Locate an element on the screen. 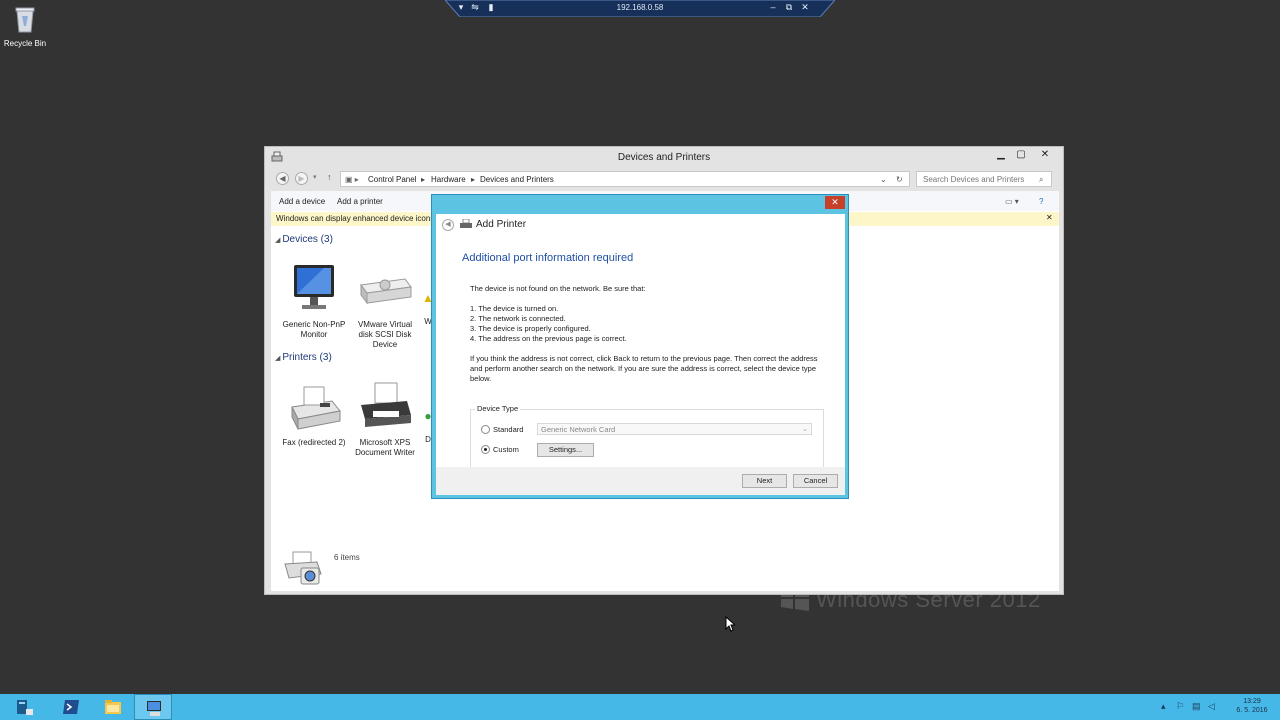  window-title: Devices and Printers is located at coordinates (664, 157).